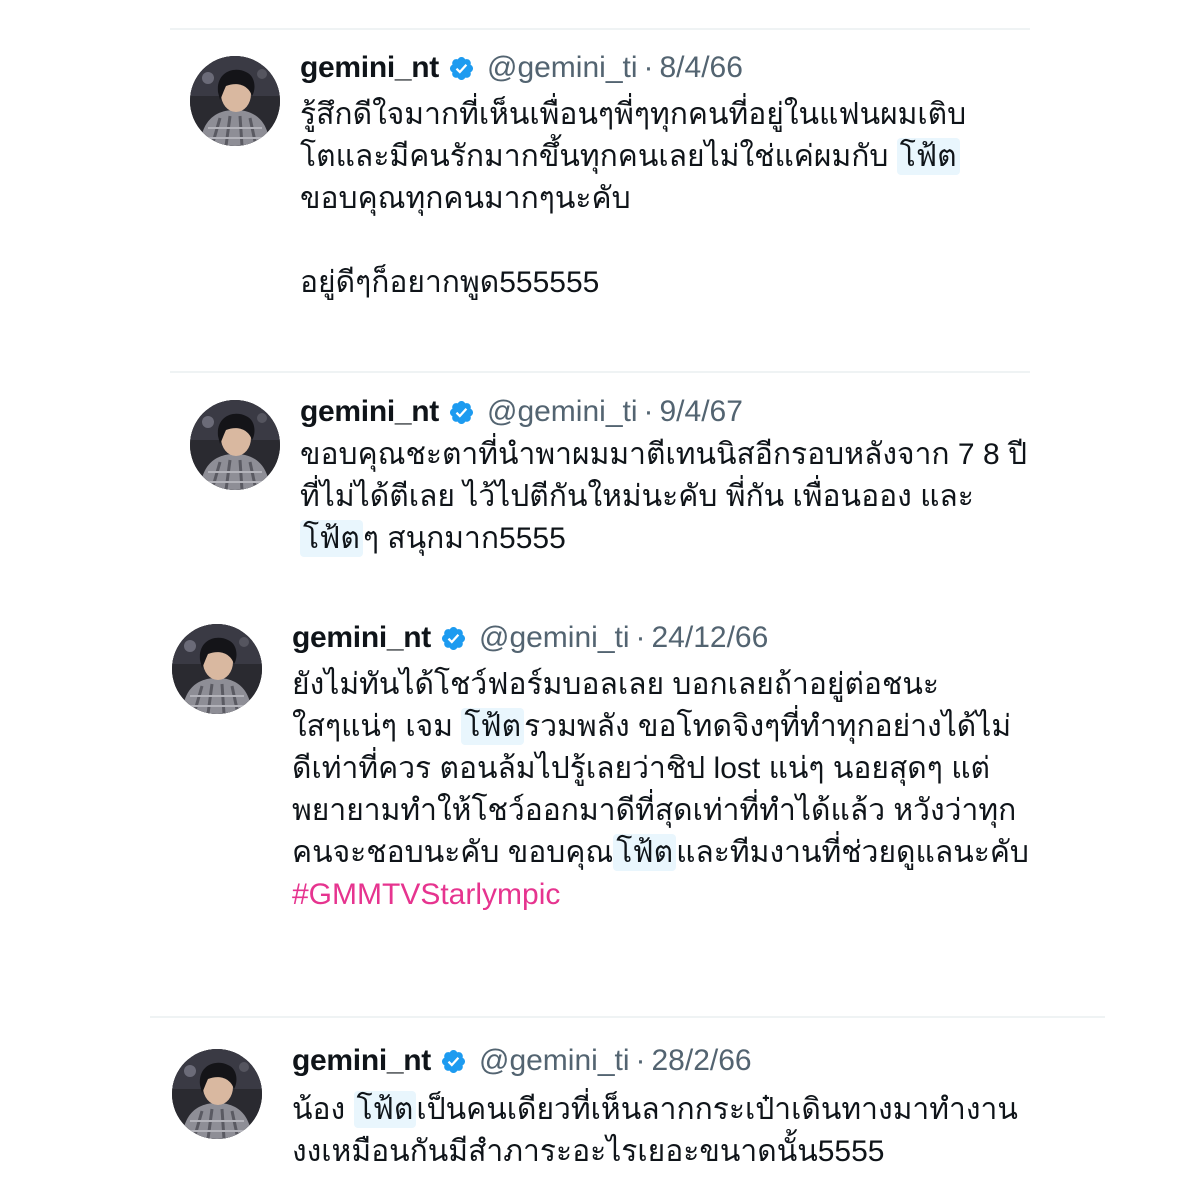 The height and width of the screenshot is (1200, 1200). I want to click on tweet-text-line: #GMMTVStarlympic, so click(660, 895).